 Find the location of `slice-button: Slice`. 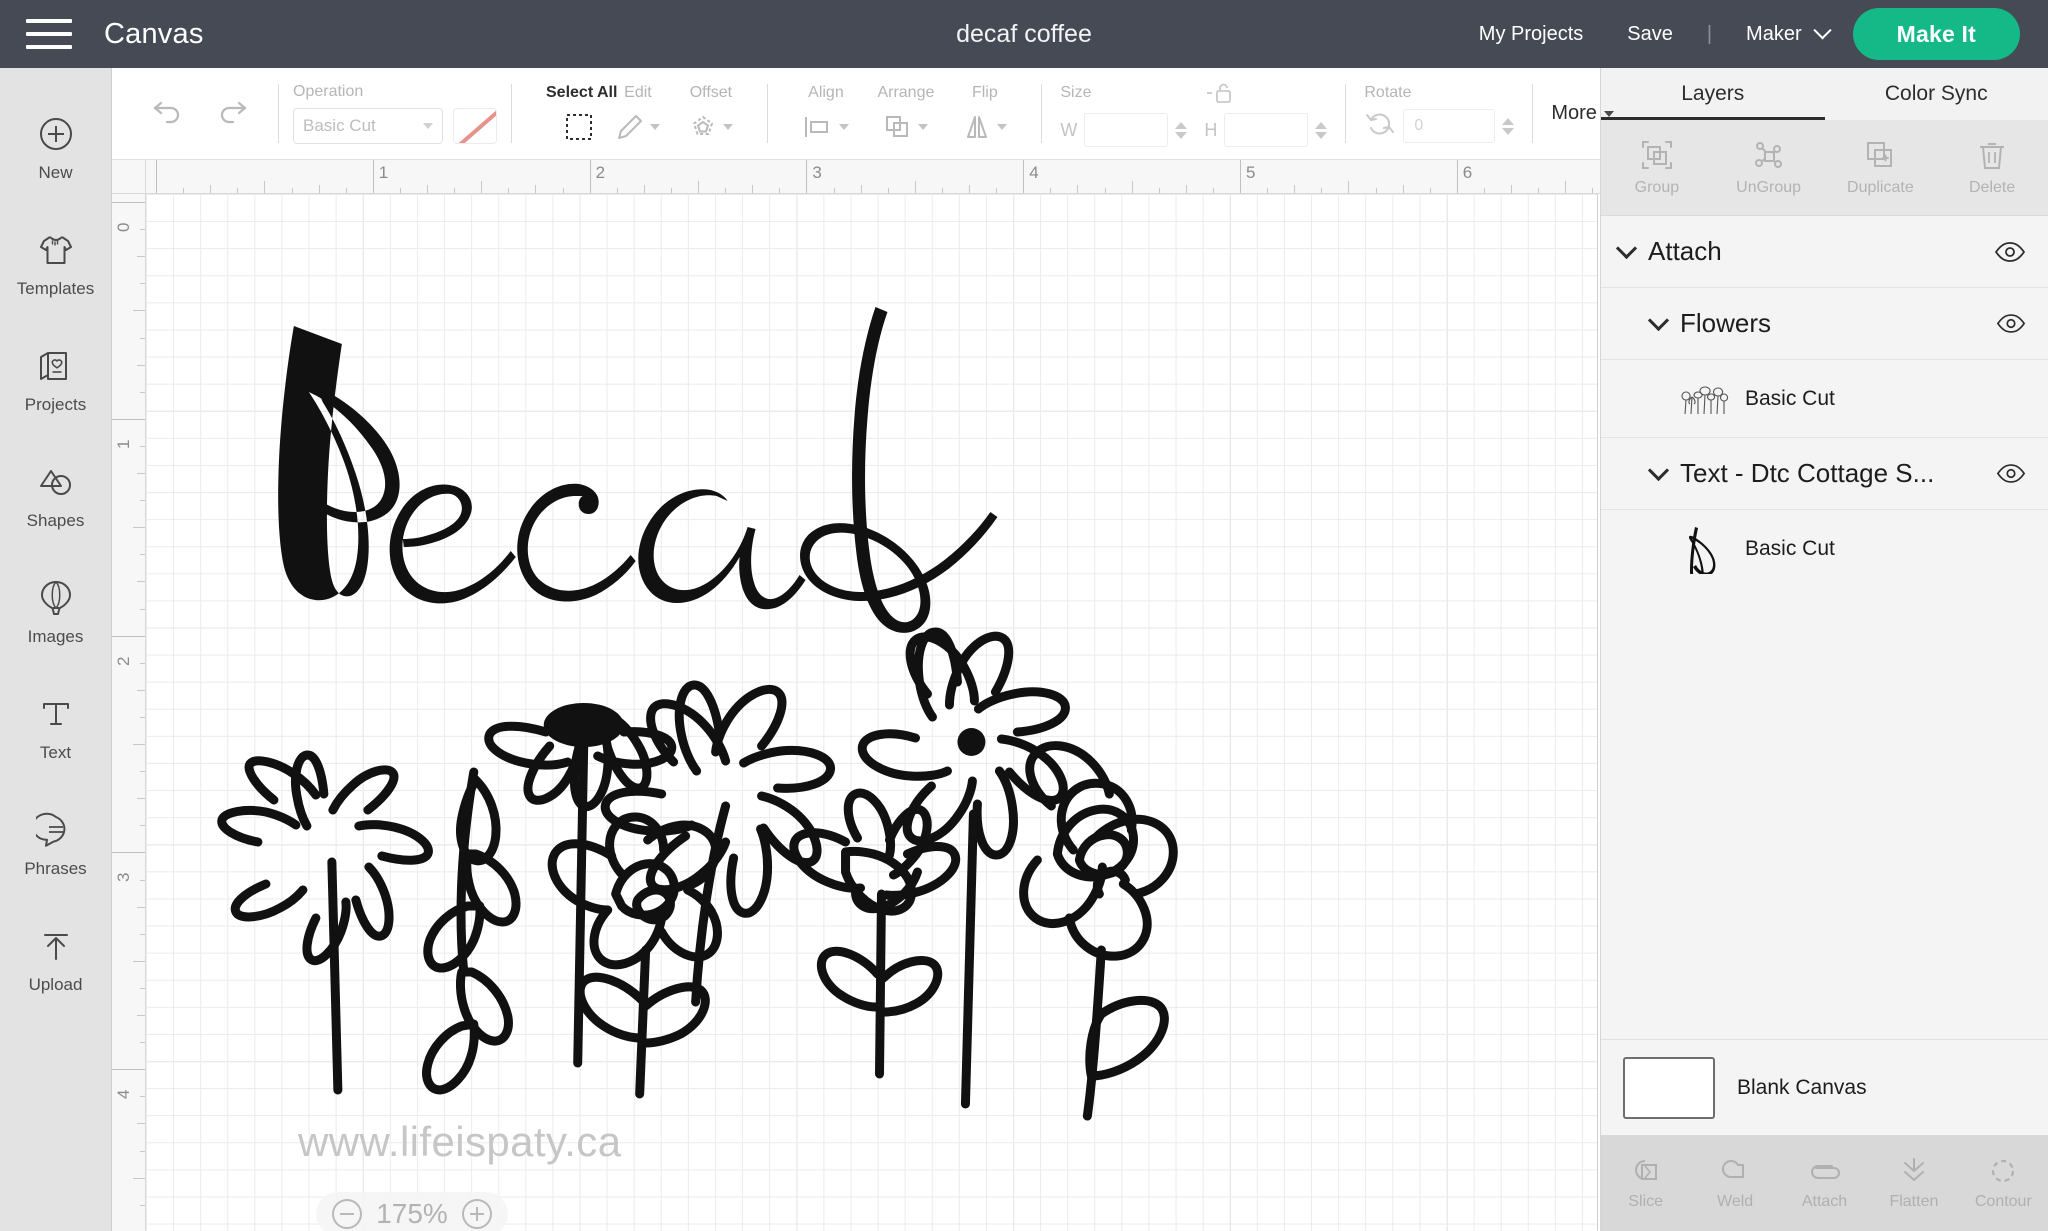

slice-button: Slice is located at coordinates (1645, 1183).